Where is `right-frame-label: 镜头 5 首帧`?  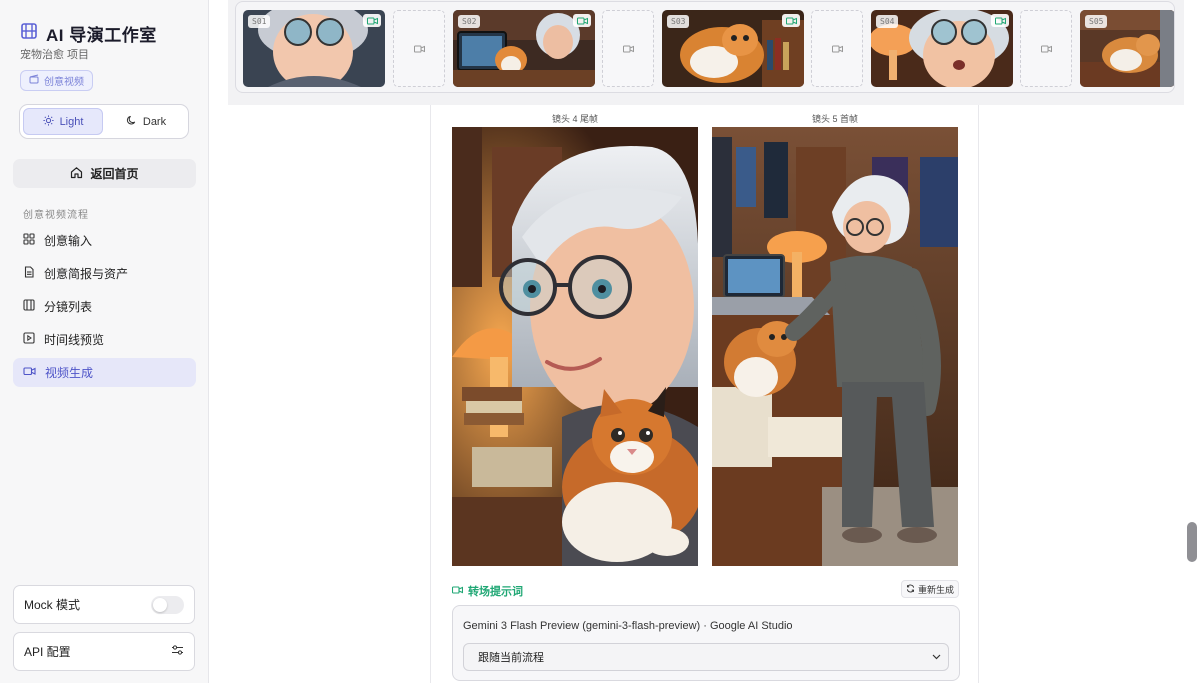
right-frame-label: 镜头 5 首帧 is located at coordinates (834, 119).